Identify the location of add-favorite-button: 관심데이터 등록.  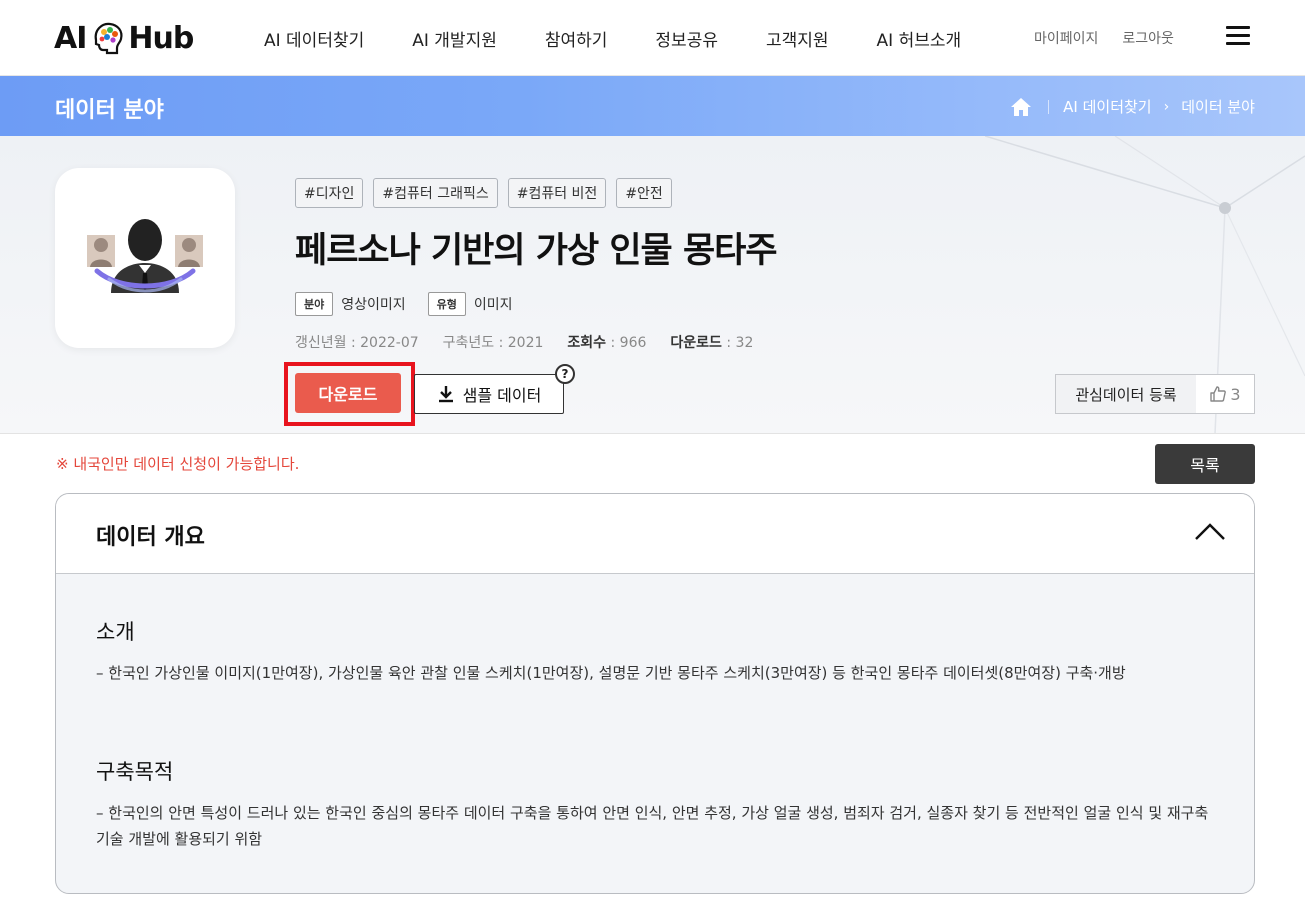
(1126, 394).